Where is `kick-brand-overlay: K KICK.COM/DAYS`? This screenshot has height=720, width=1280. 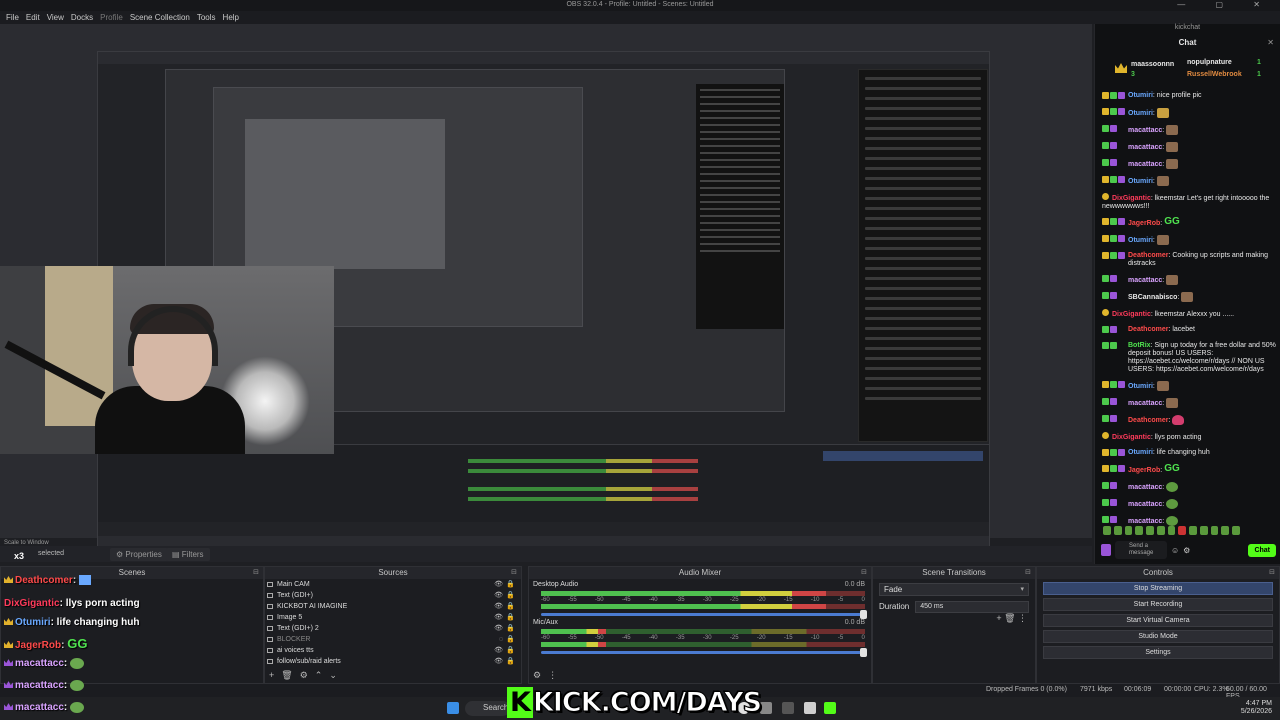
kick-brand-overlay: K KICK.COM/DAYS is located at coordinates (635, 703).